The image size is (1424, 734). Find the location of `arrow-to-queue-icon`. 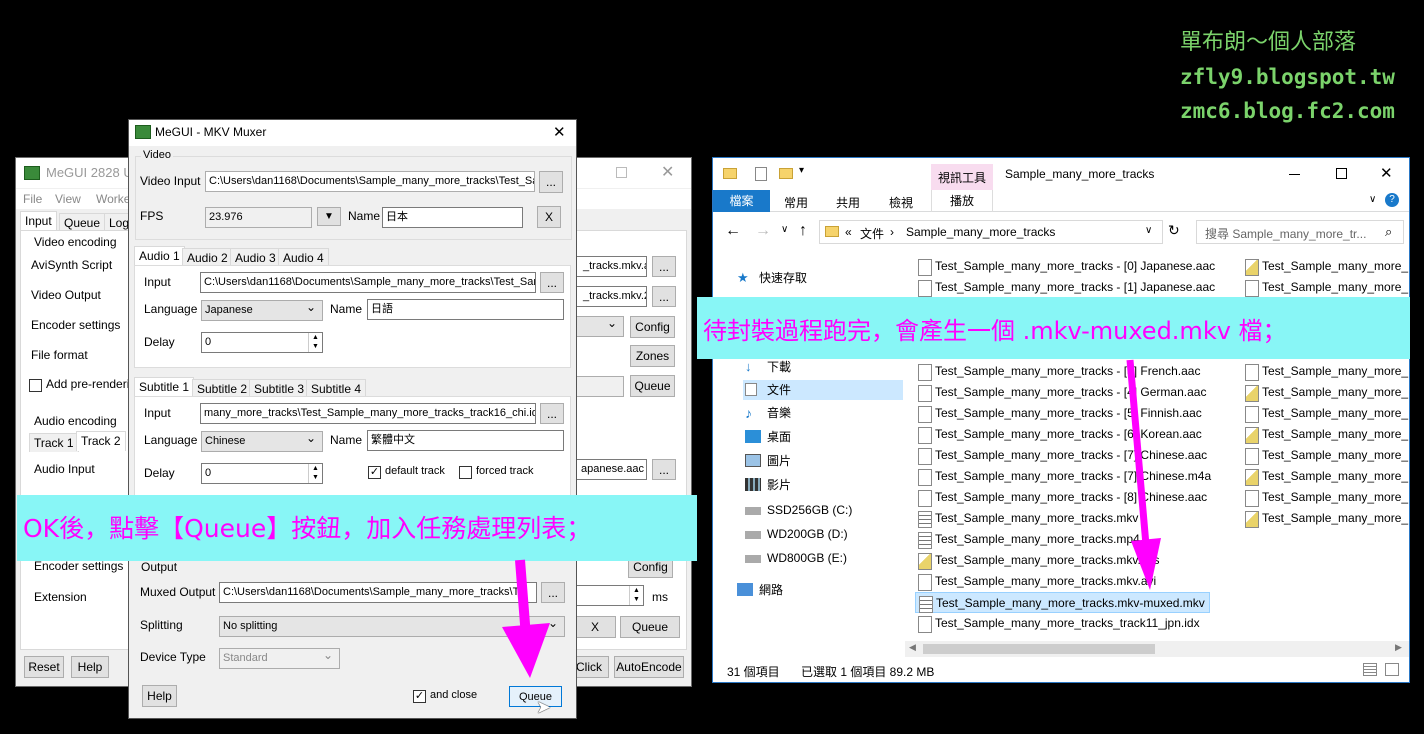

arrow-to-queue-icon is located at coordinates (526, 618).